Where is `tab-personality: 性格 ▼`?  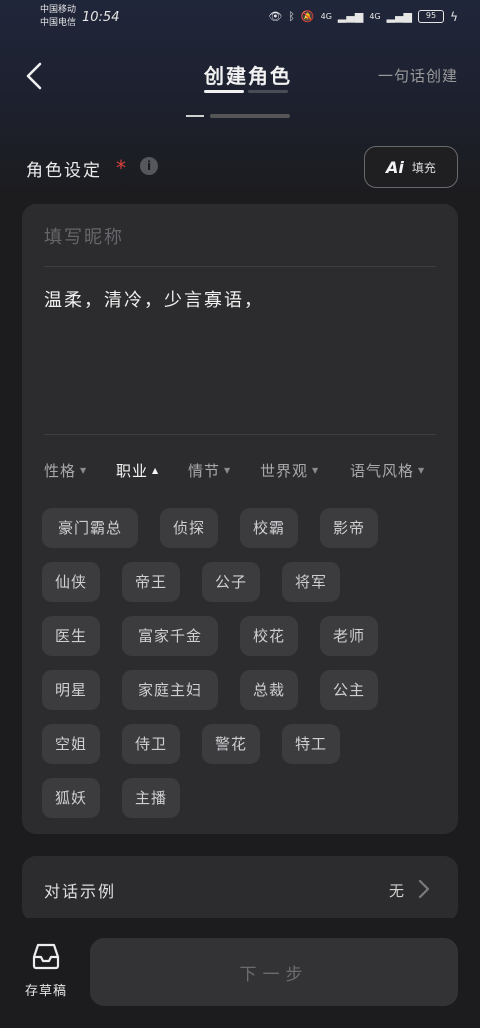 tab-personality: 性格 ▼ is located at coordinates (65, 470).